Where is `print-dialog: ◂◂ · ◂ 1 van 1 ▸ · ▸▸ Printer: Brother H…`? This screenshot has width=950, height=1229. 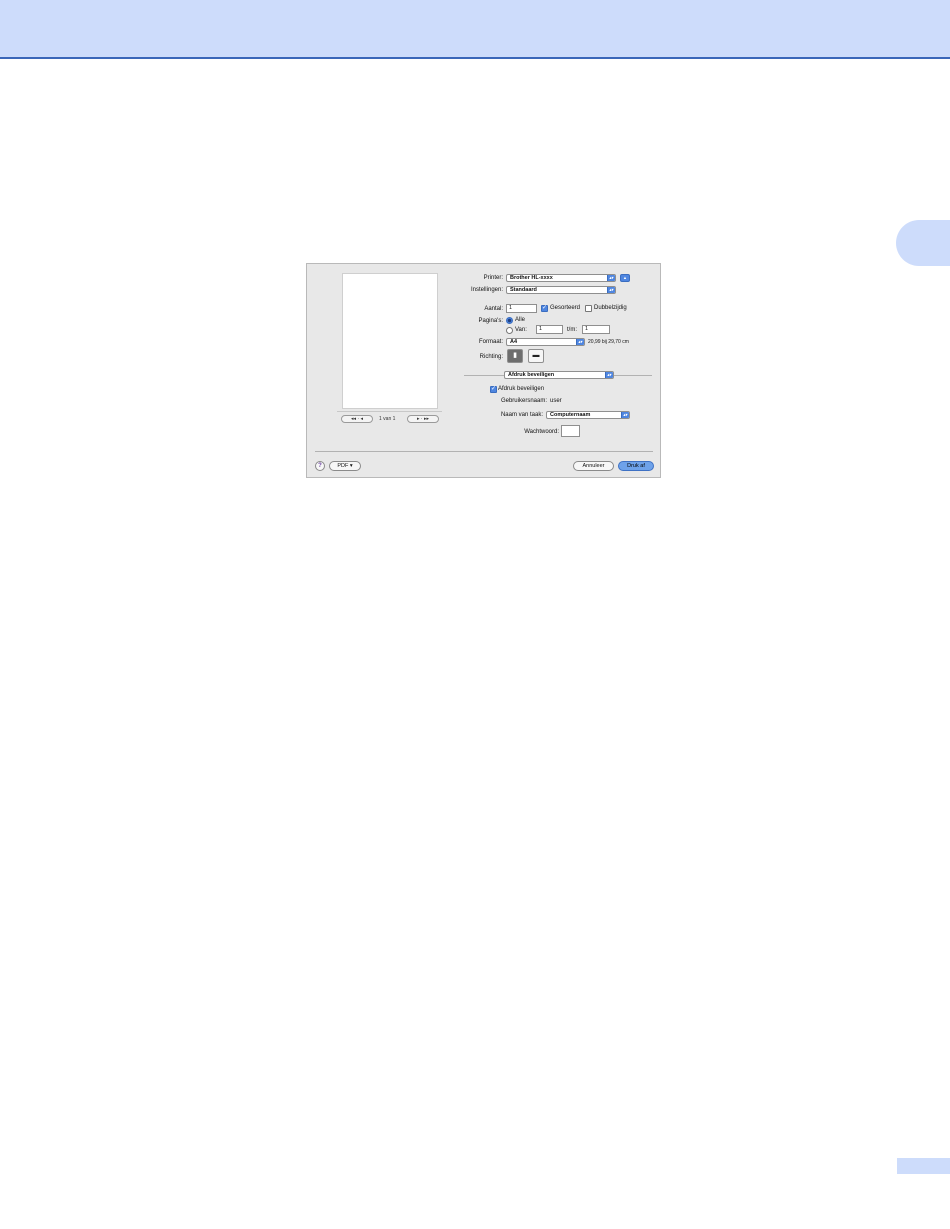
print-dialog: ◂◂ · ◂ 1 van 1 ▸ · ▸▸ Printer: Brother H… is located at coordinates (483, 370).